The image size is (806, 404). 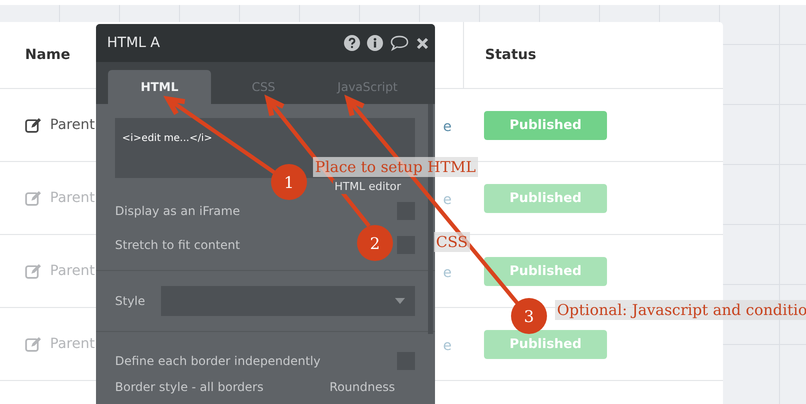 What do you see at coordinates (189, 387) in the screenshot?
I see `option-label: Border style - all borders` at bounding box center [189, 387].